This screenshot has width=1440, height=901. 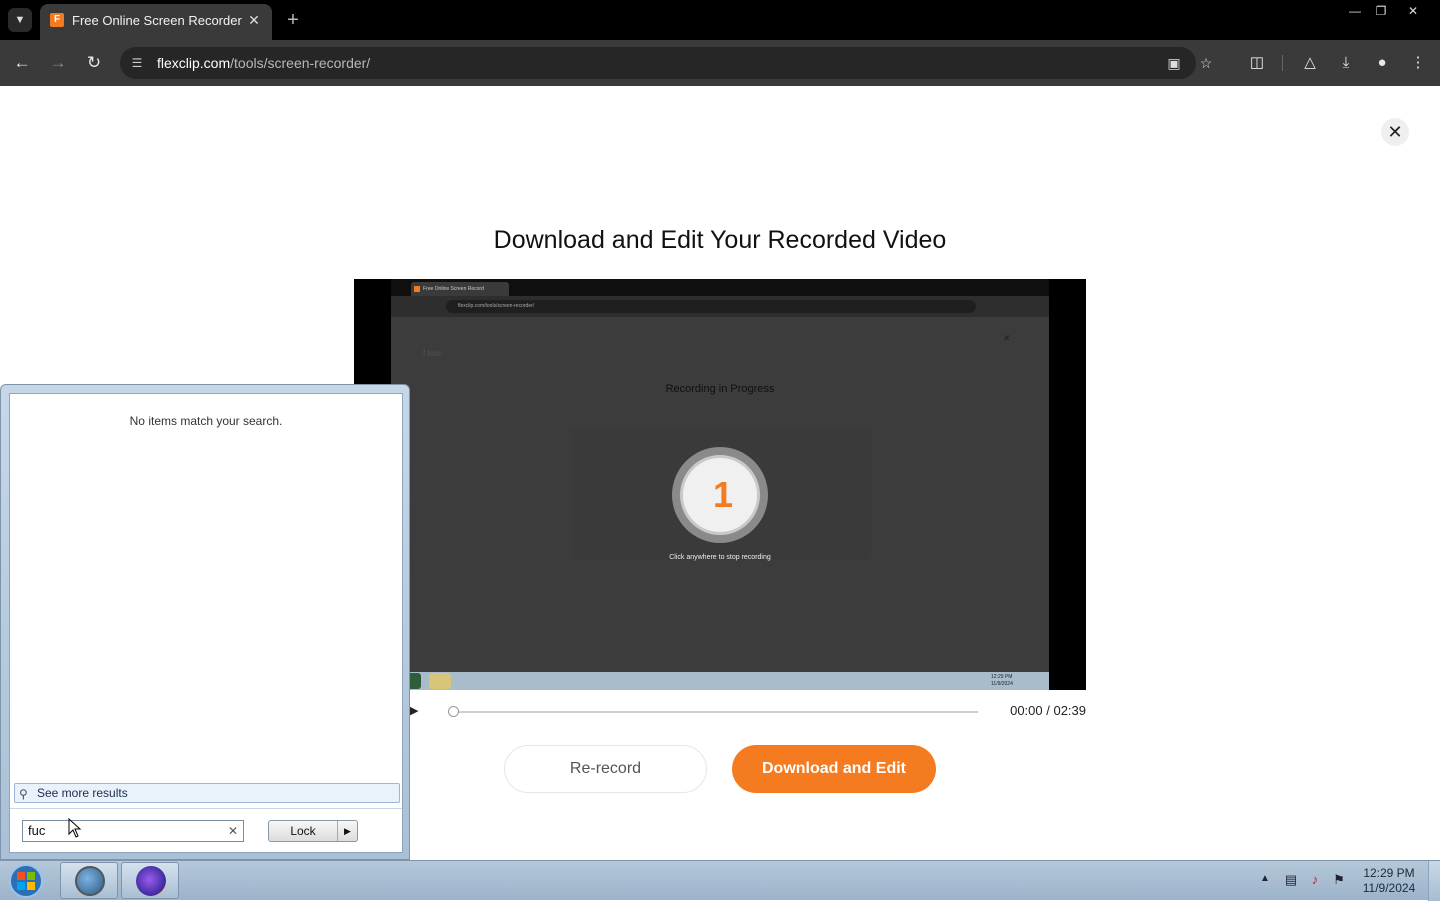 I want to click on countdown-ring: 1, so click(x=720, y=495).